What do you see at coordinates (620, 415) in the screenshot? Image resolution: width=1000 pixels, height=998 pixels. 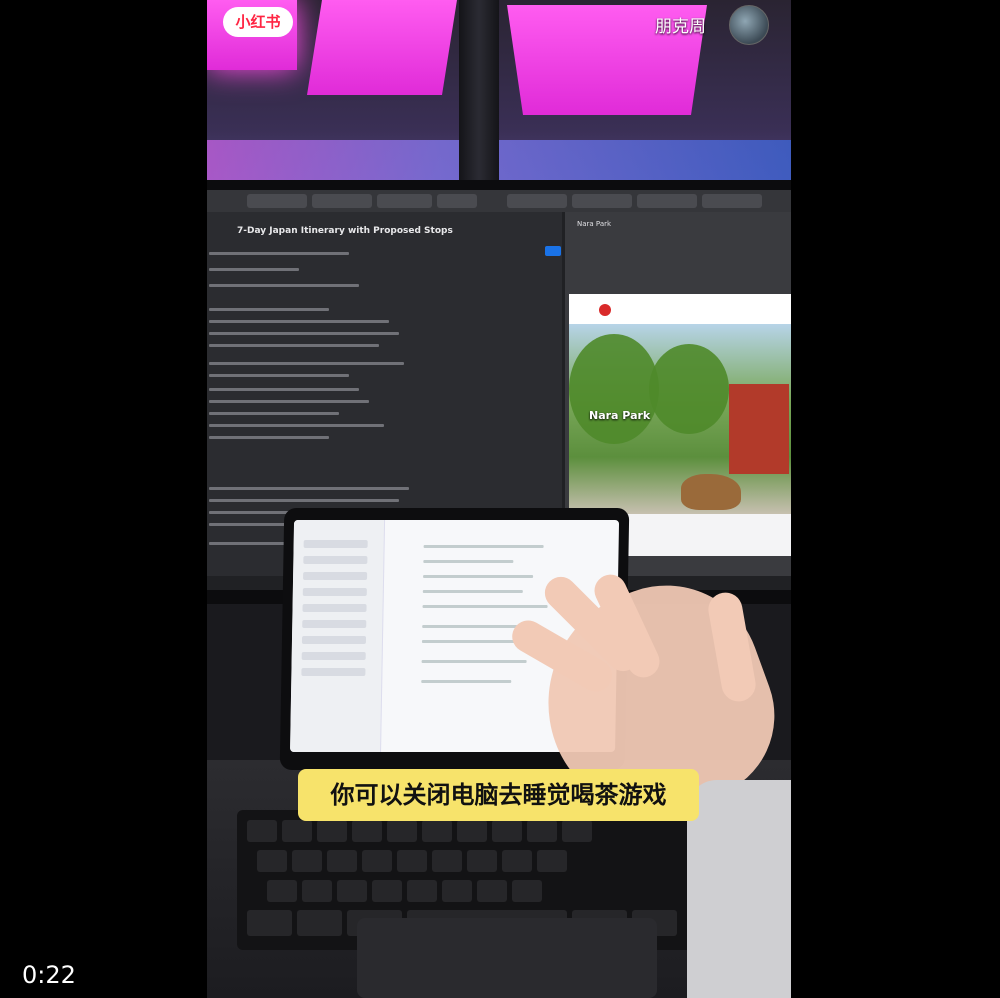 I see `hero-title: Nara Park` at bounding box center [620, 415].